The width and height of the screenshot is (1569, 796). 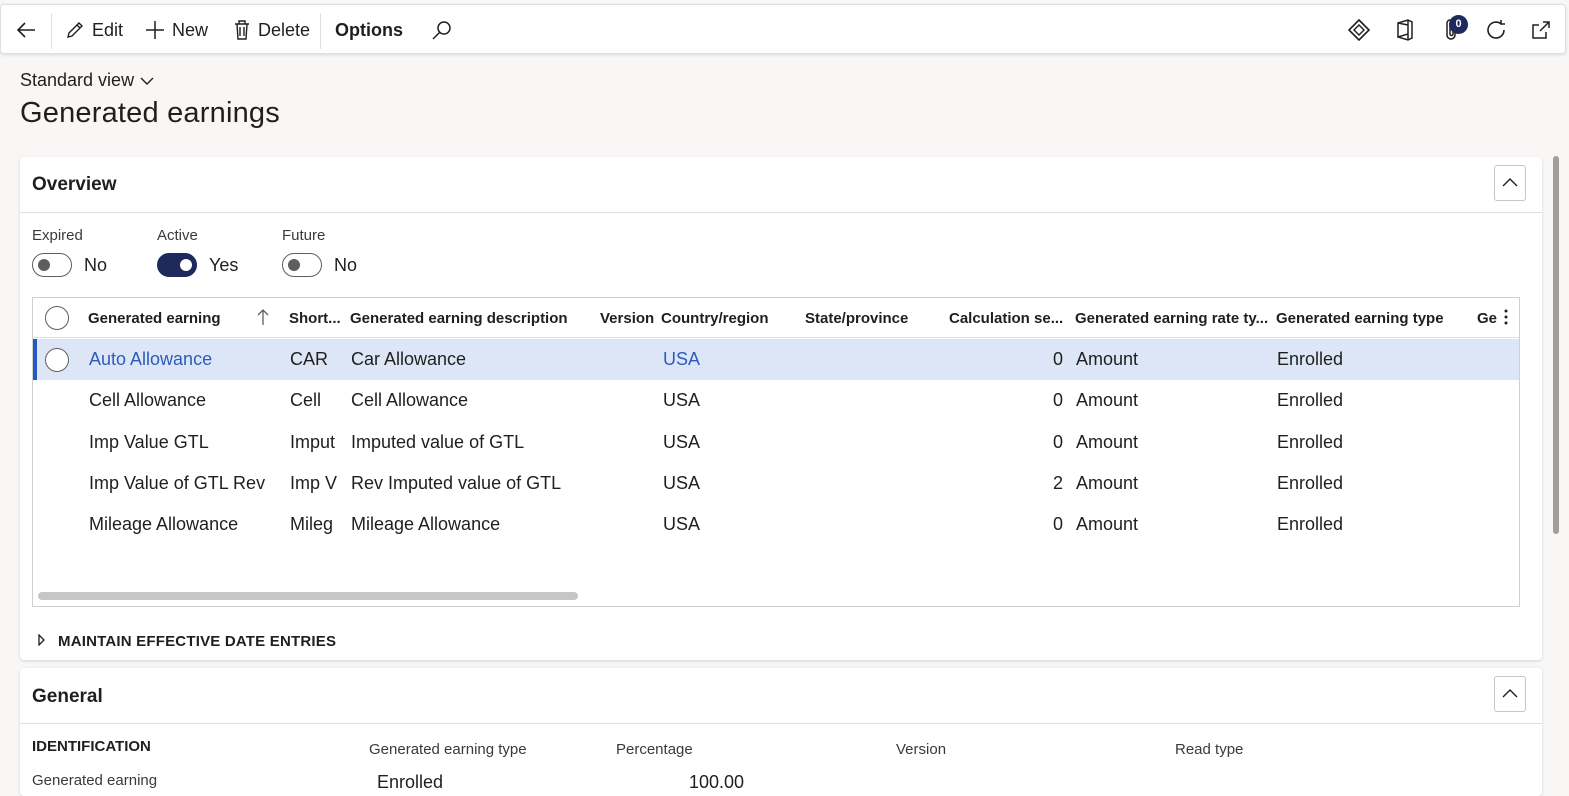 I want to click on percentage-value: 100.00, so click(x=716, y=782).